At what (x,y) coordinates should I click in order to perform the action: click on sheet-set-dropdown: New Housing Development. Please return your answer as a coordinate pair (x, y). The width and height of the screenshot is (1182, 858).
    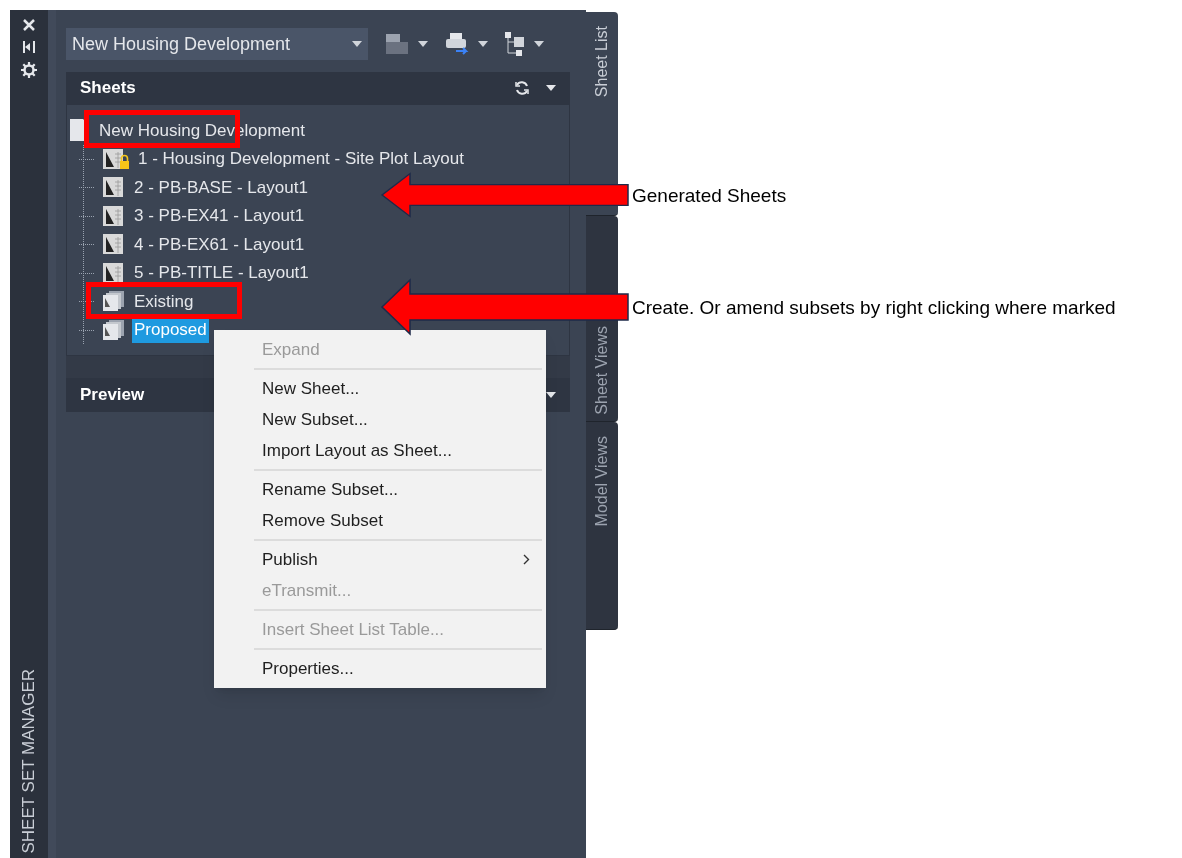
    Looking at the image, I should click on (217, 44).